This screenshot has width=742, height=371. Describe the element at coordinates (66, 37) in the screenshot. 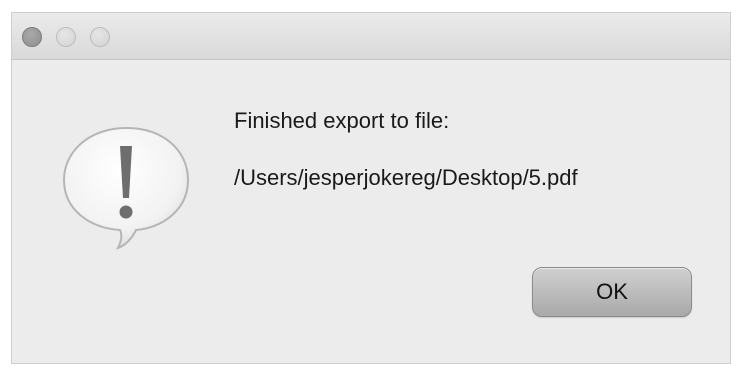

I see `minimize-window-button` at that location.